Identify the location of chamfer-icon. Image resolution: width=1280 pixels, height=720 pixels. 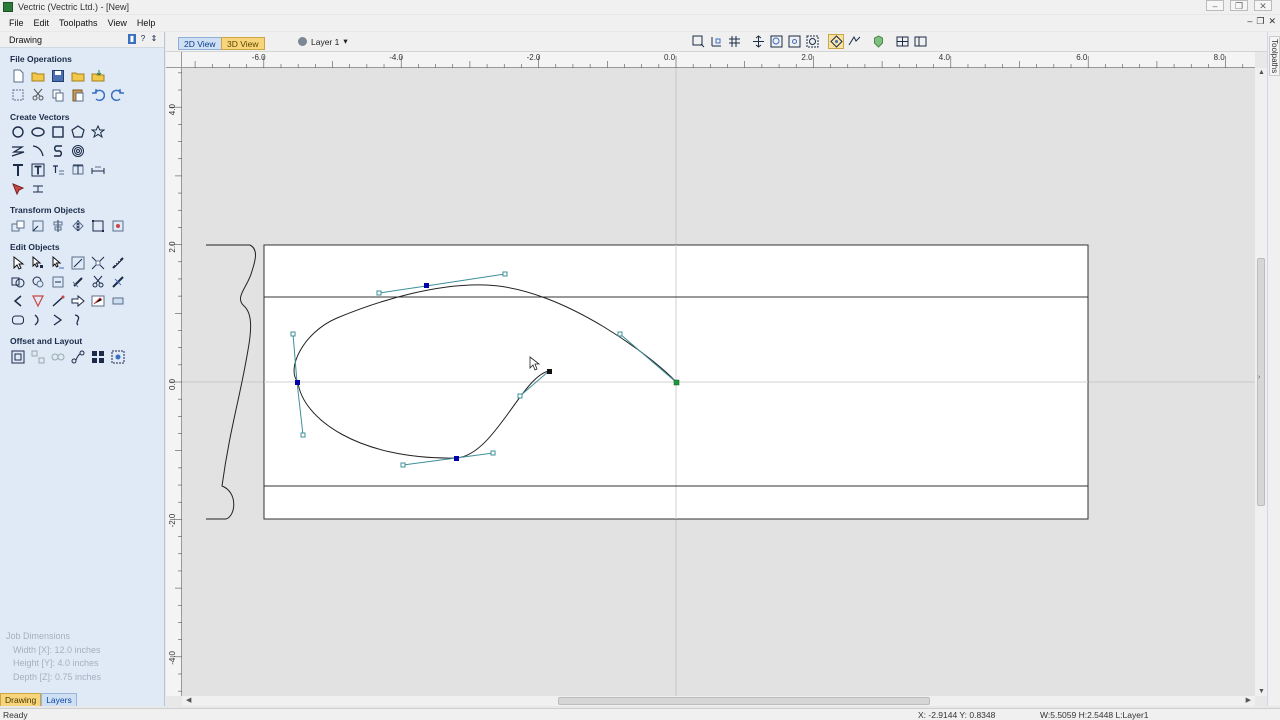
(38, 300).